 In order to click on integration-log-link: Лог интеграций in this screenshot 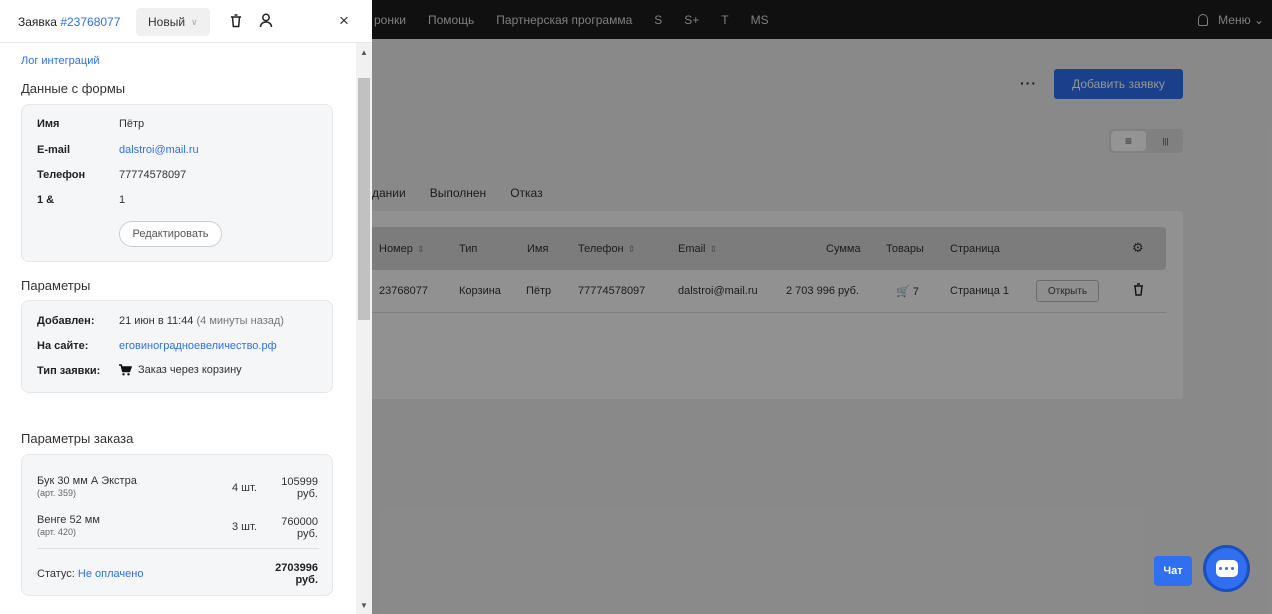, I will do `click(60, 61)`.